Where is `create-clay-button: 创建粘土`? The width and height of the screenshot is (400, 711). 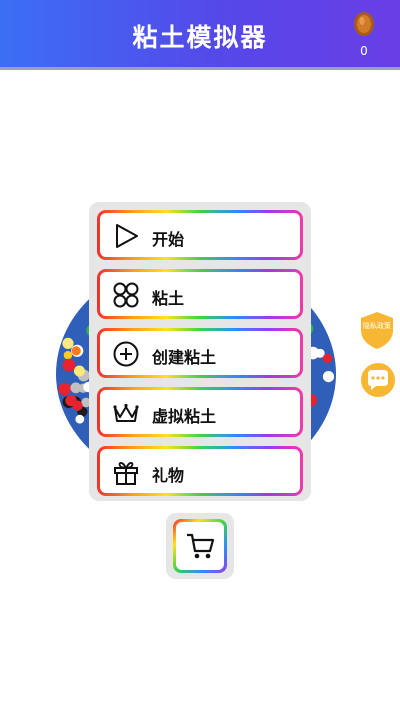
create-clay-button: 创建粘土 is located at coordinates (200, 353).